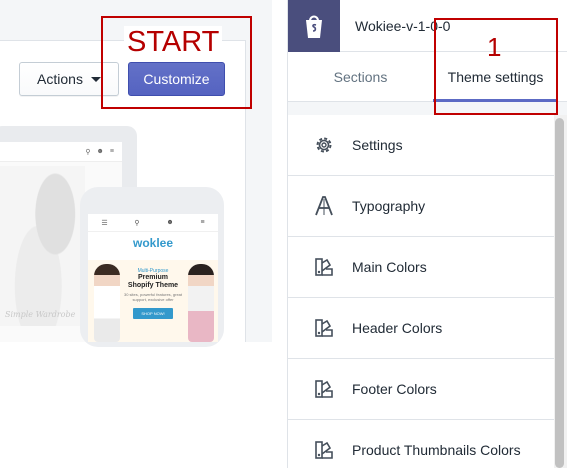  I want to click on phone-preview-header: ☰ ⚲ ☻ ≡, so click(153, 223).